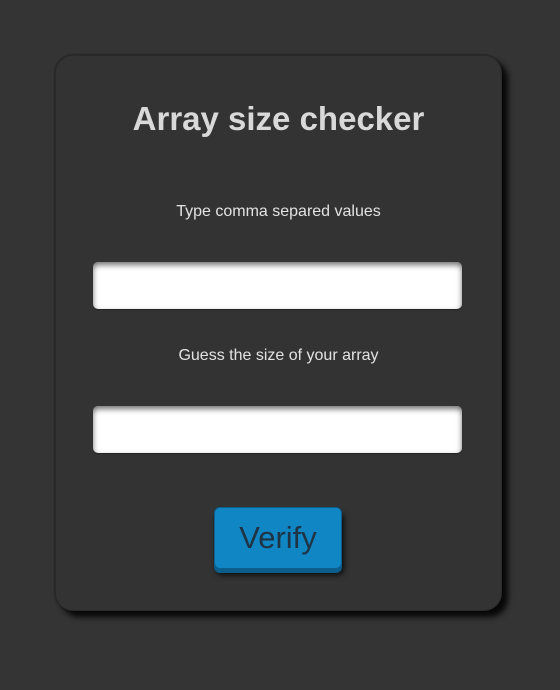 This screenshot has width=560, height=690. I want to click on guess-label: Guess the size of your array, so click(278, 355).